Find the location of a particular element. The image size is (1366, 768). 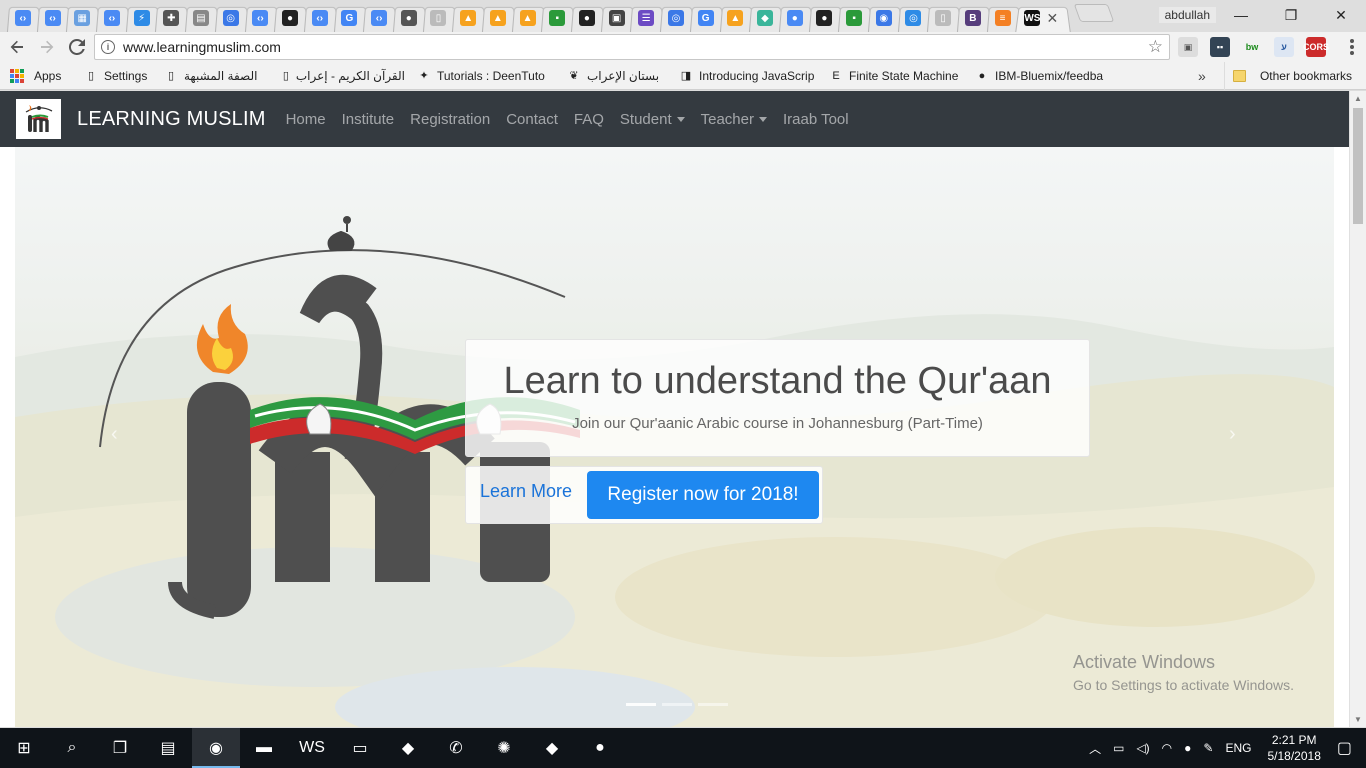

learn-more-link: Learn More is located at coordinates (526, 491).